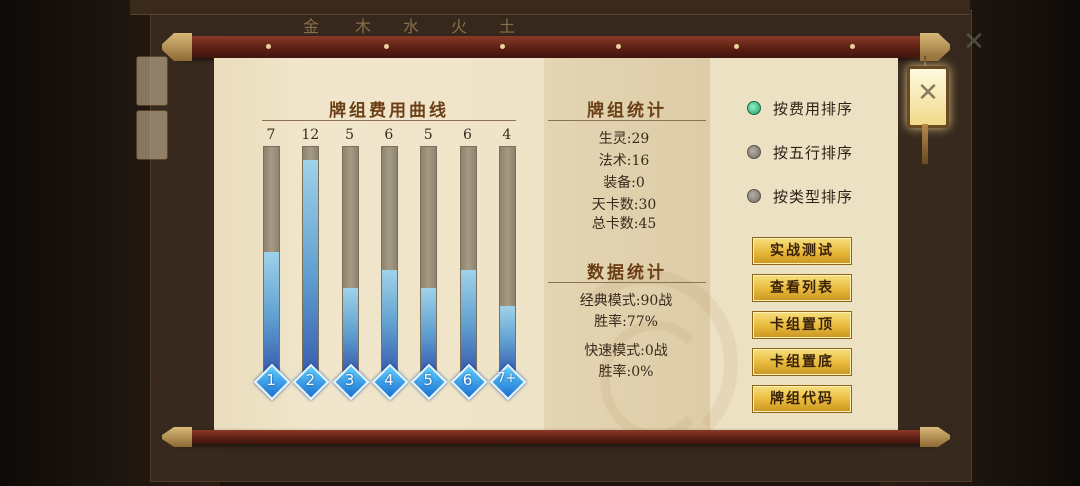 The height and width of the screenshot is (486, 1080). What do you see at coordinates (813, 153) in the screenshot?
I see `sort-option-label: 按五行排序` at bounding box center [813, 153].